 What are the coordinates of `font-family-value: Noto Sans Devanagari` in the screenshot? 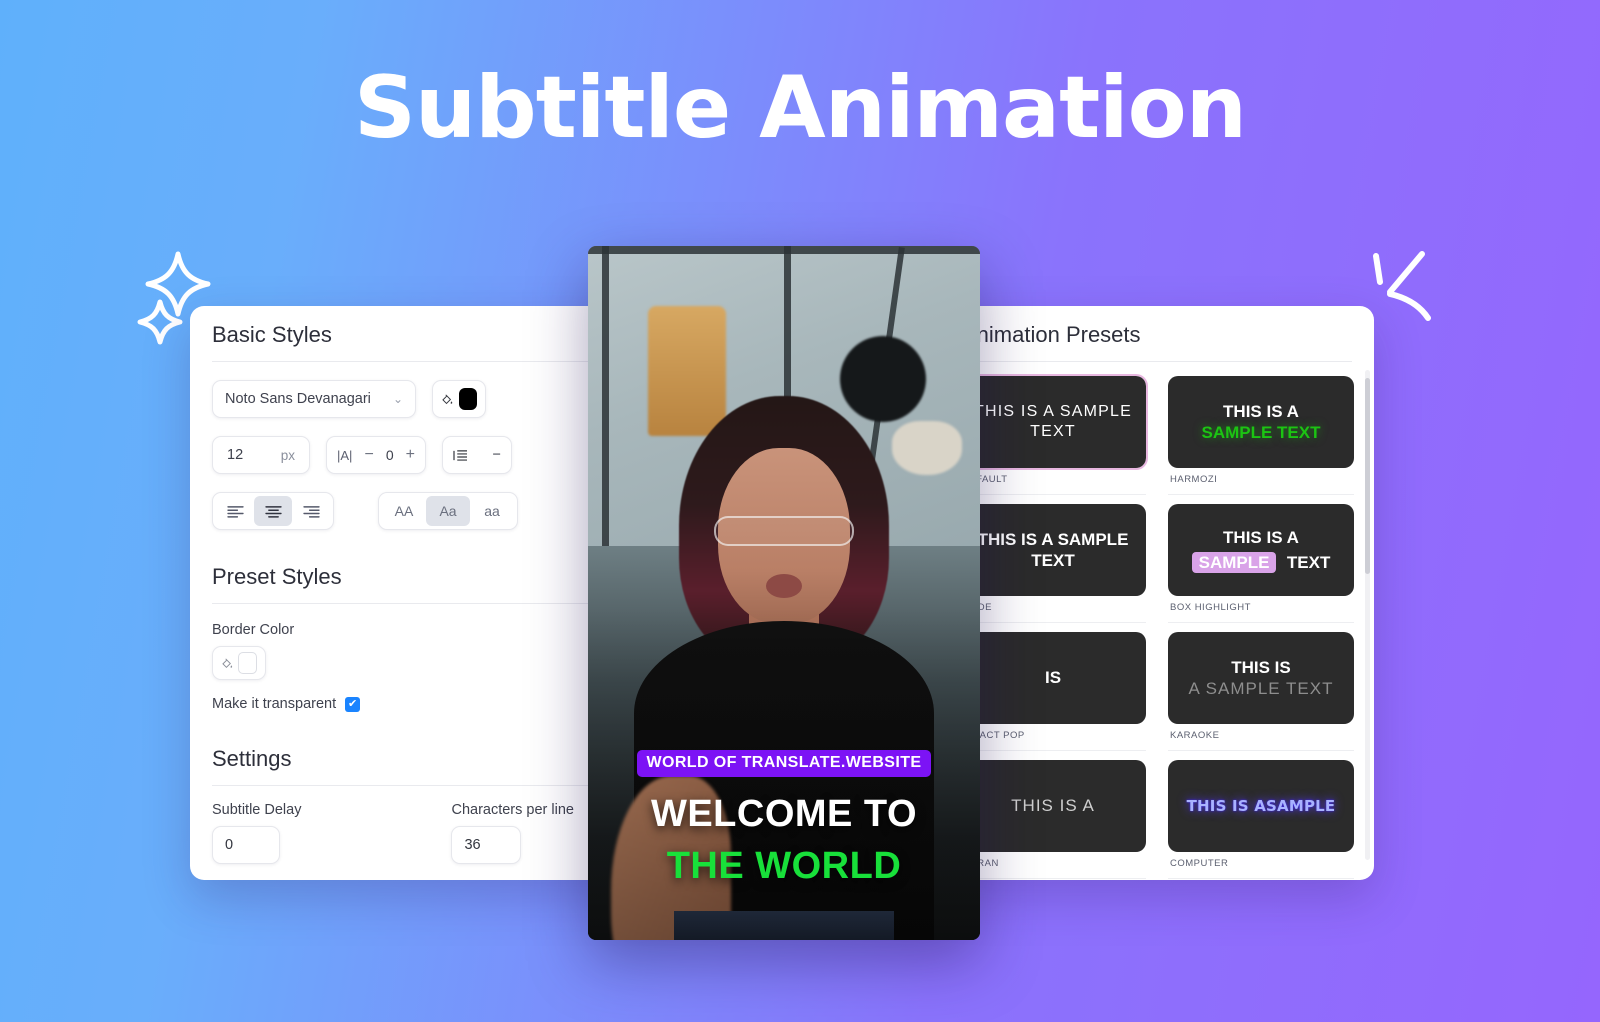 It's located at (298, 399).